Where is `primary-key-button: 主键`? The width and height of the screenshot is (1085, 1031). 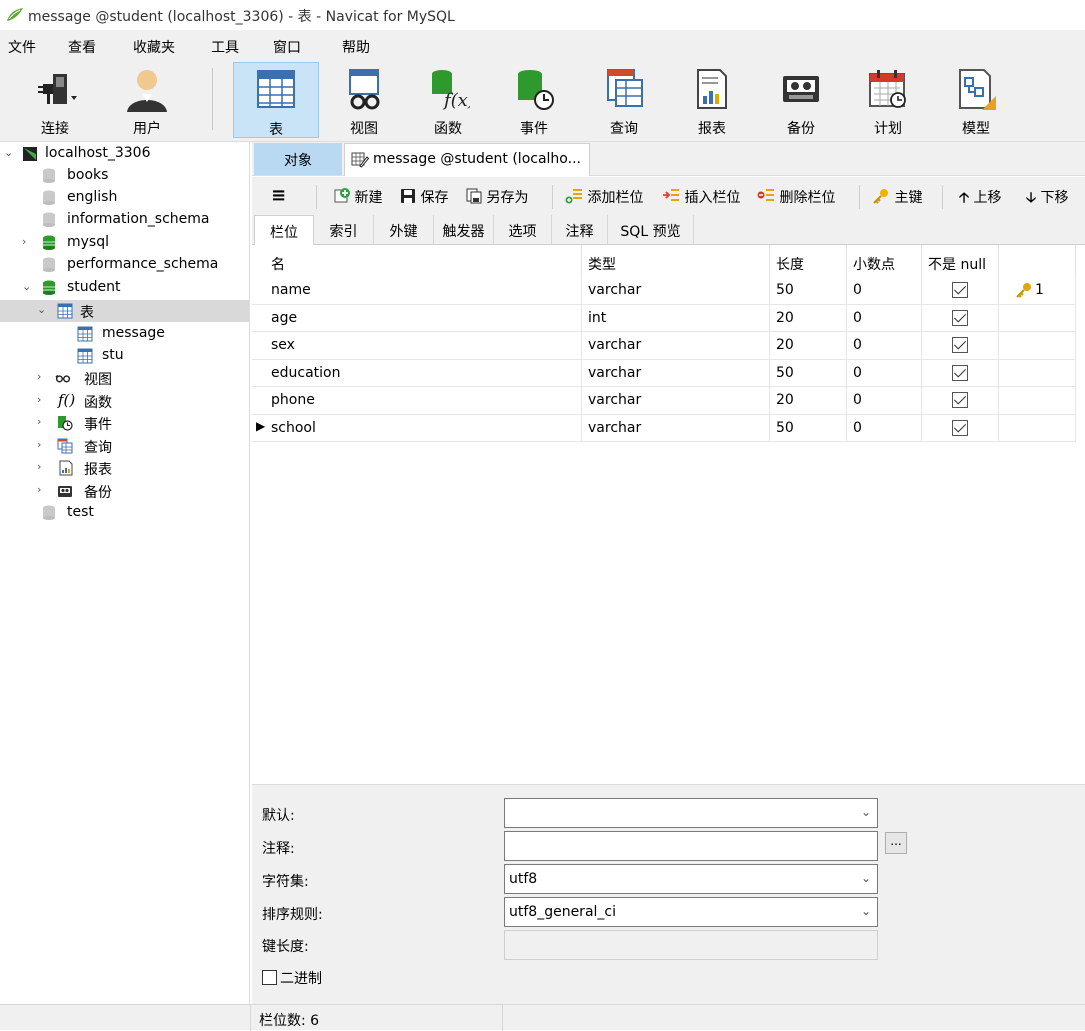
primary-key-button: 主键 is located at coordinates (897, 197).